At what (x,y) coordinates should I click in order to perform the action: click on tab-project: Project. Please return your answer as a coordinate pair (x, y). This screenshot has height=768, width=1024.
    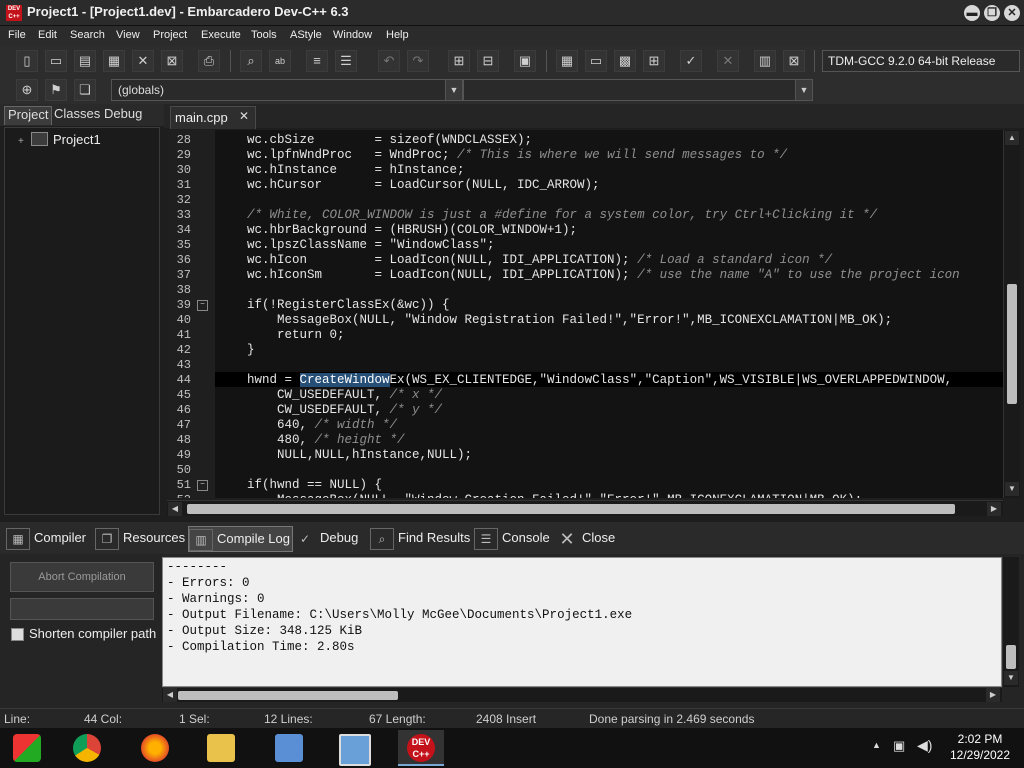
    Looking at the image, I should click on (28, 115).